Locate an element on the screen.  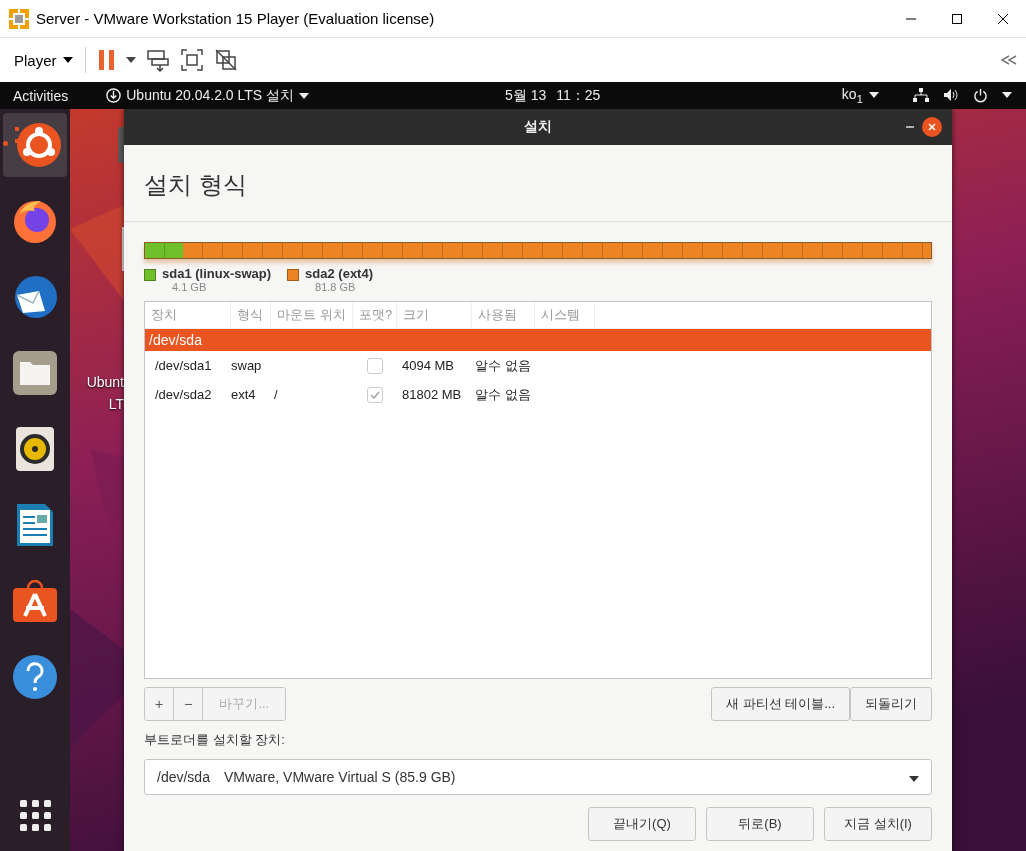
quit-button: 끝내기(Q) is located at coordinates (642, 824).